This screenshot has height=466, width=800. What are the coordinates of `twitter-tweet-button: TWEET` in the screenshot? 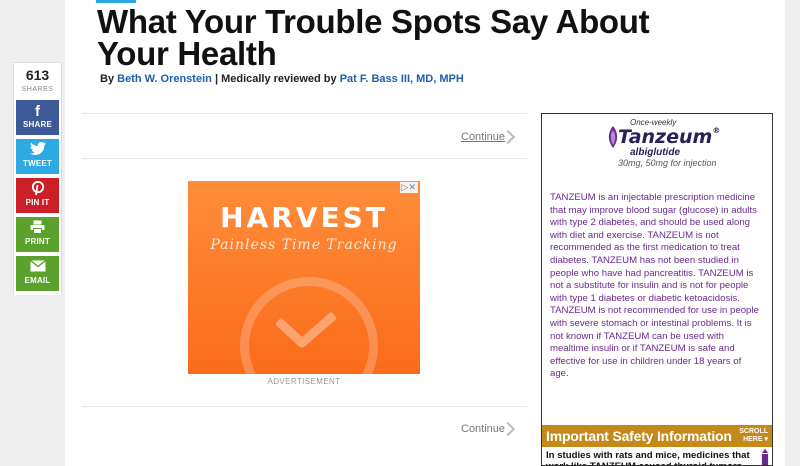 It's located at (37, 156).